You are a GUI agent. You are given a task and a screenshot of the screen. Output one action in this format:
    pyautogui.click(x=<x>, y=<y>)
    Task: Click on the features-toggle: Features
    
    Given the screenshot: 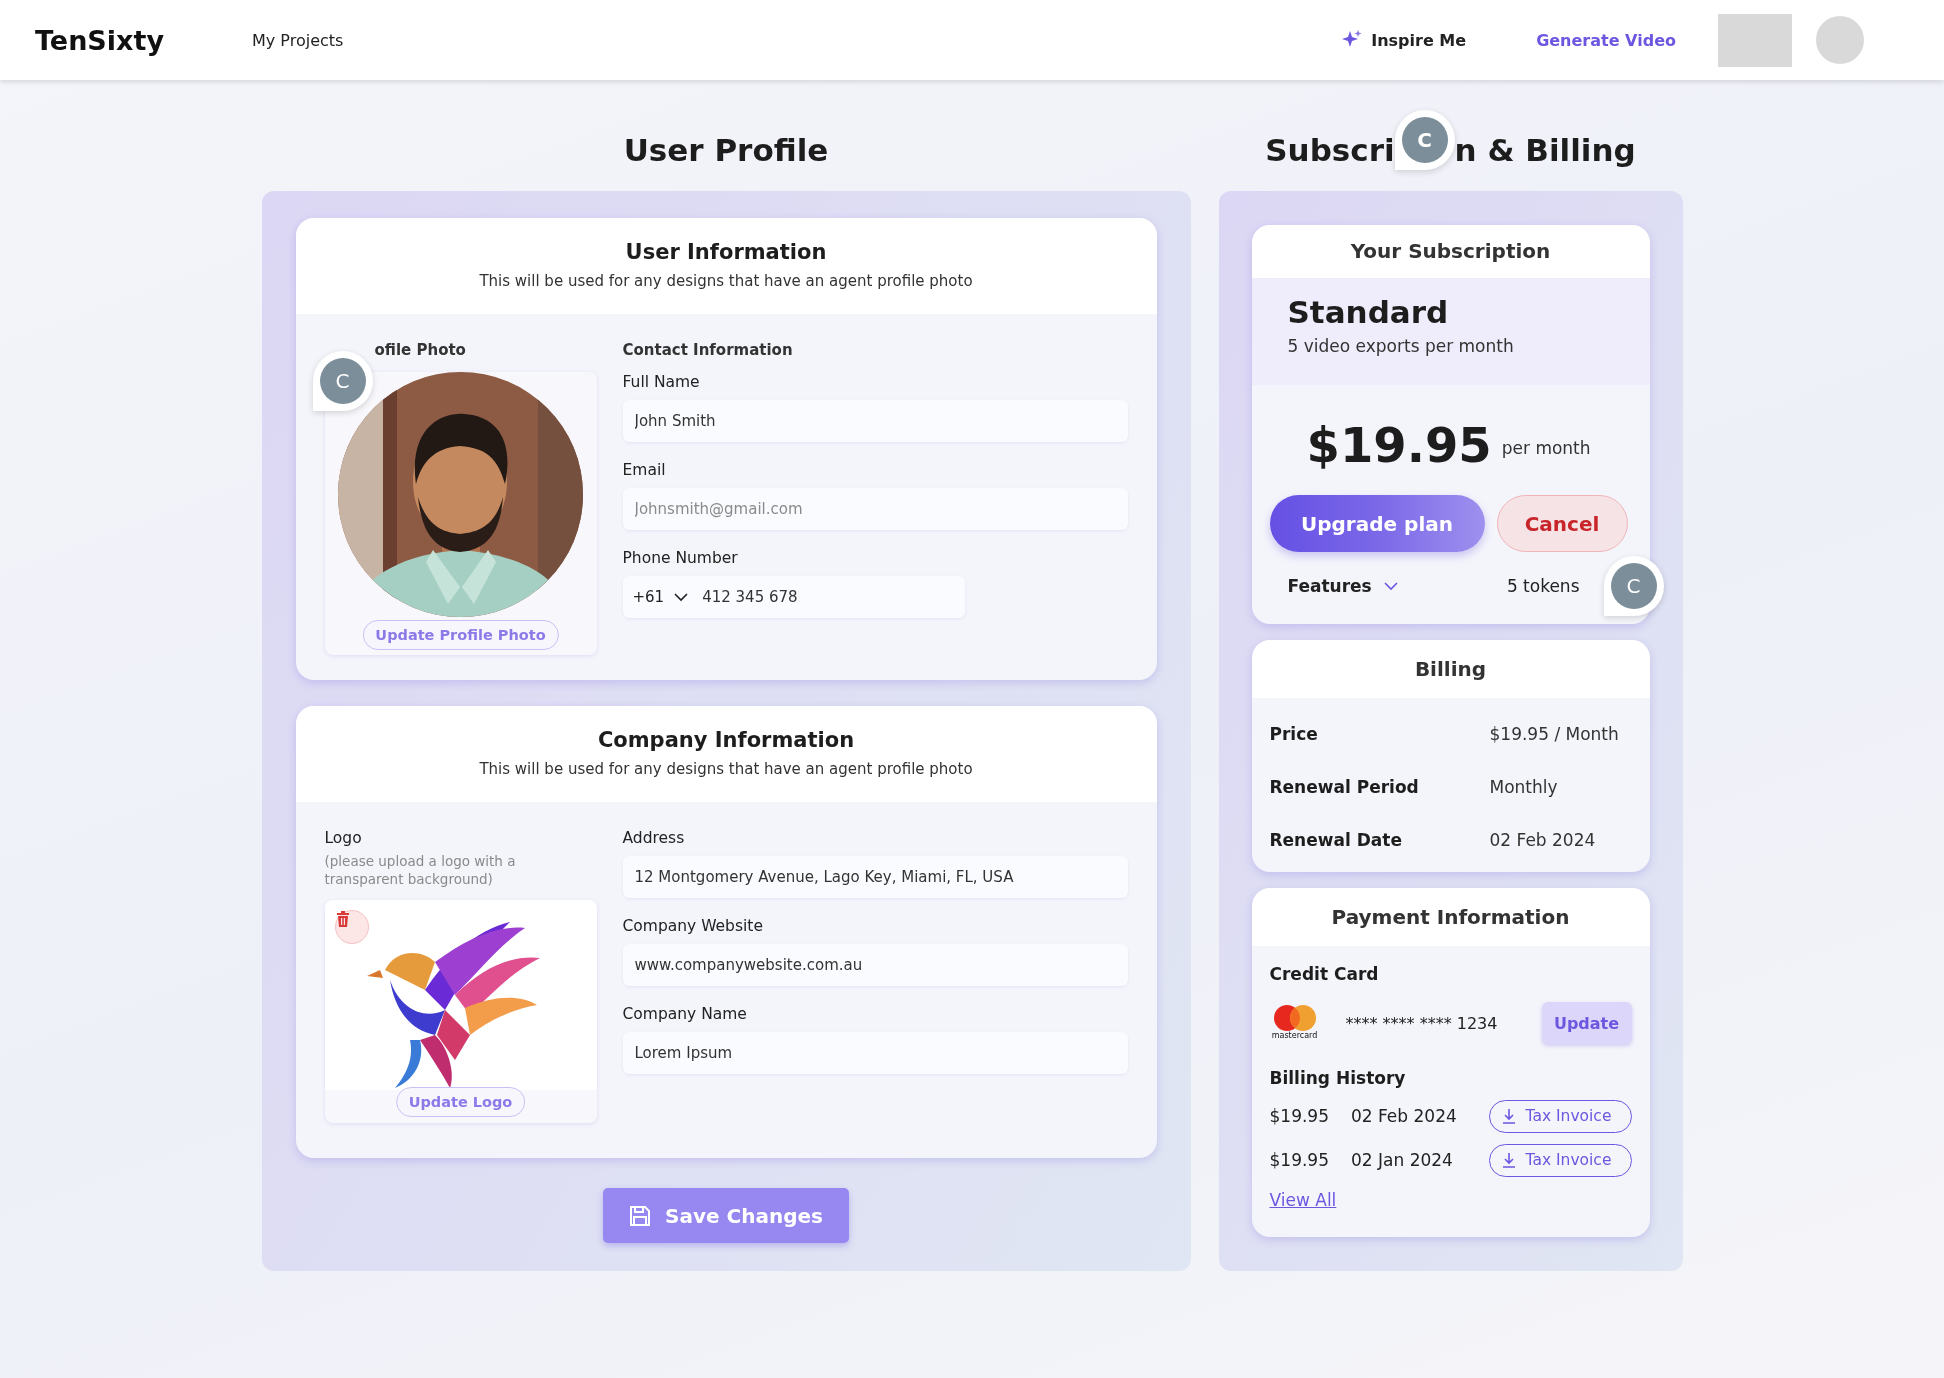 What is the action you would take?
    pyautogui.click(x=1342, y=586)
    